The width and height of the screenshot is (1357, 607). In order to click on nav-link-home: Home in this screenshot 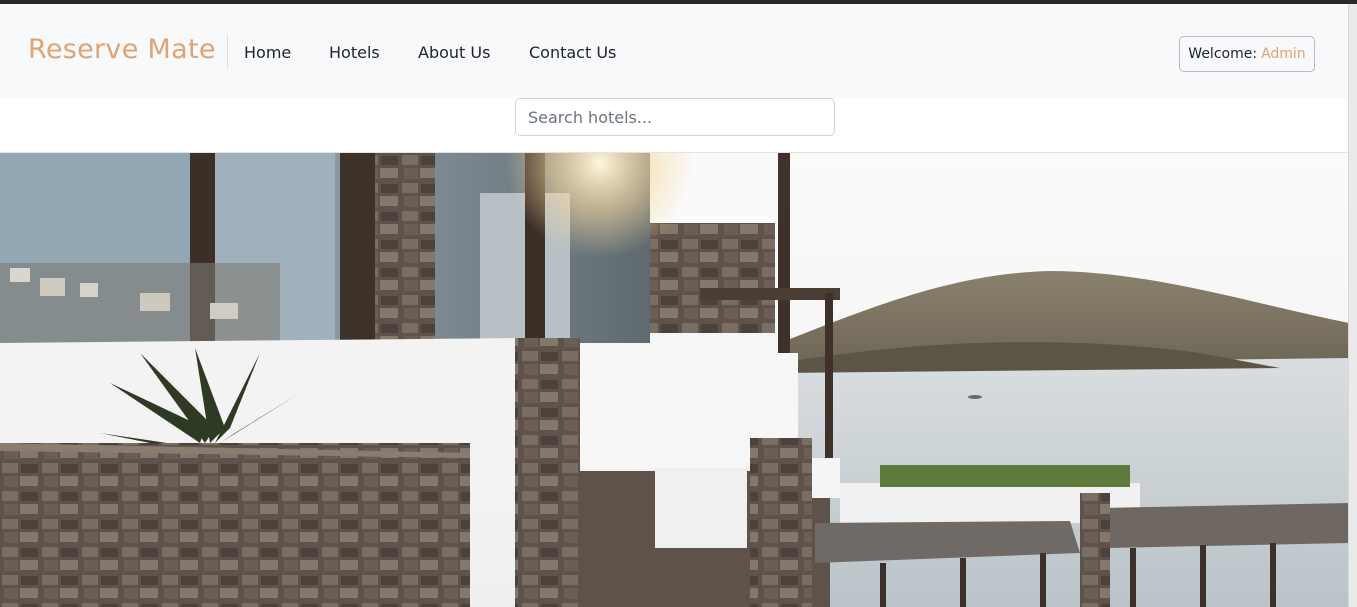, I will do `click(267, 52)`.